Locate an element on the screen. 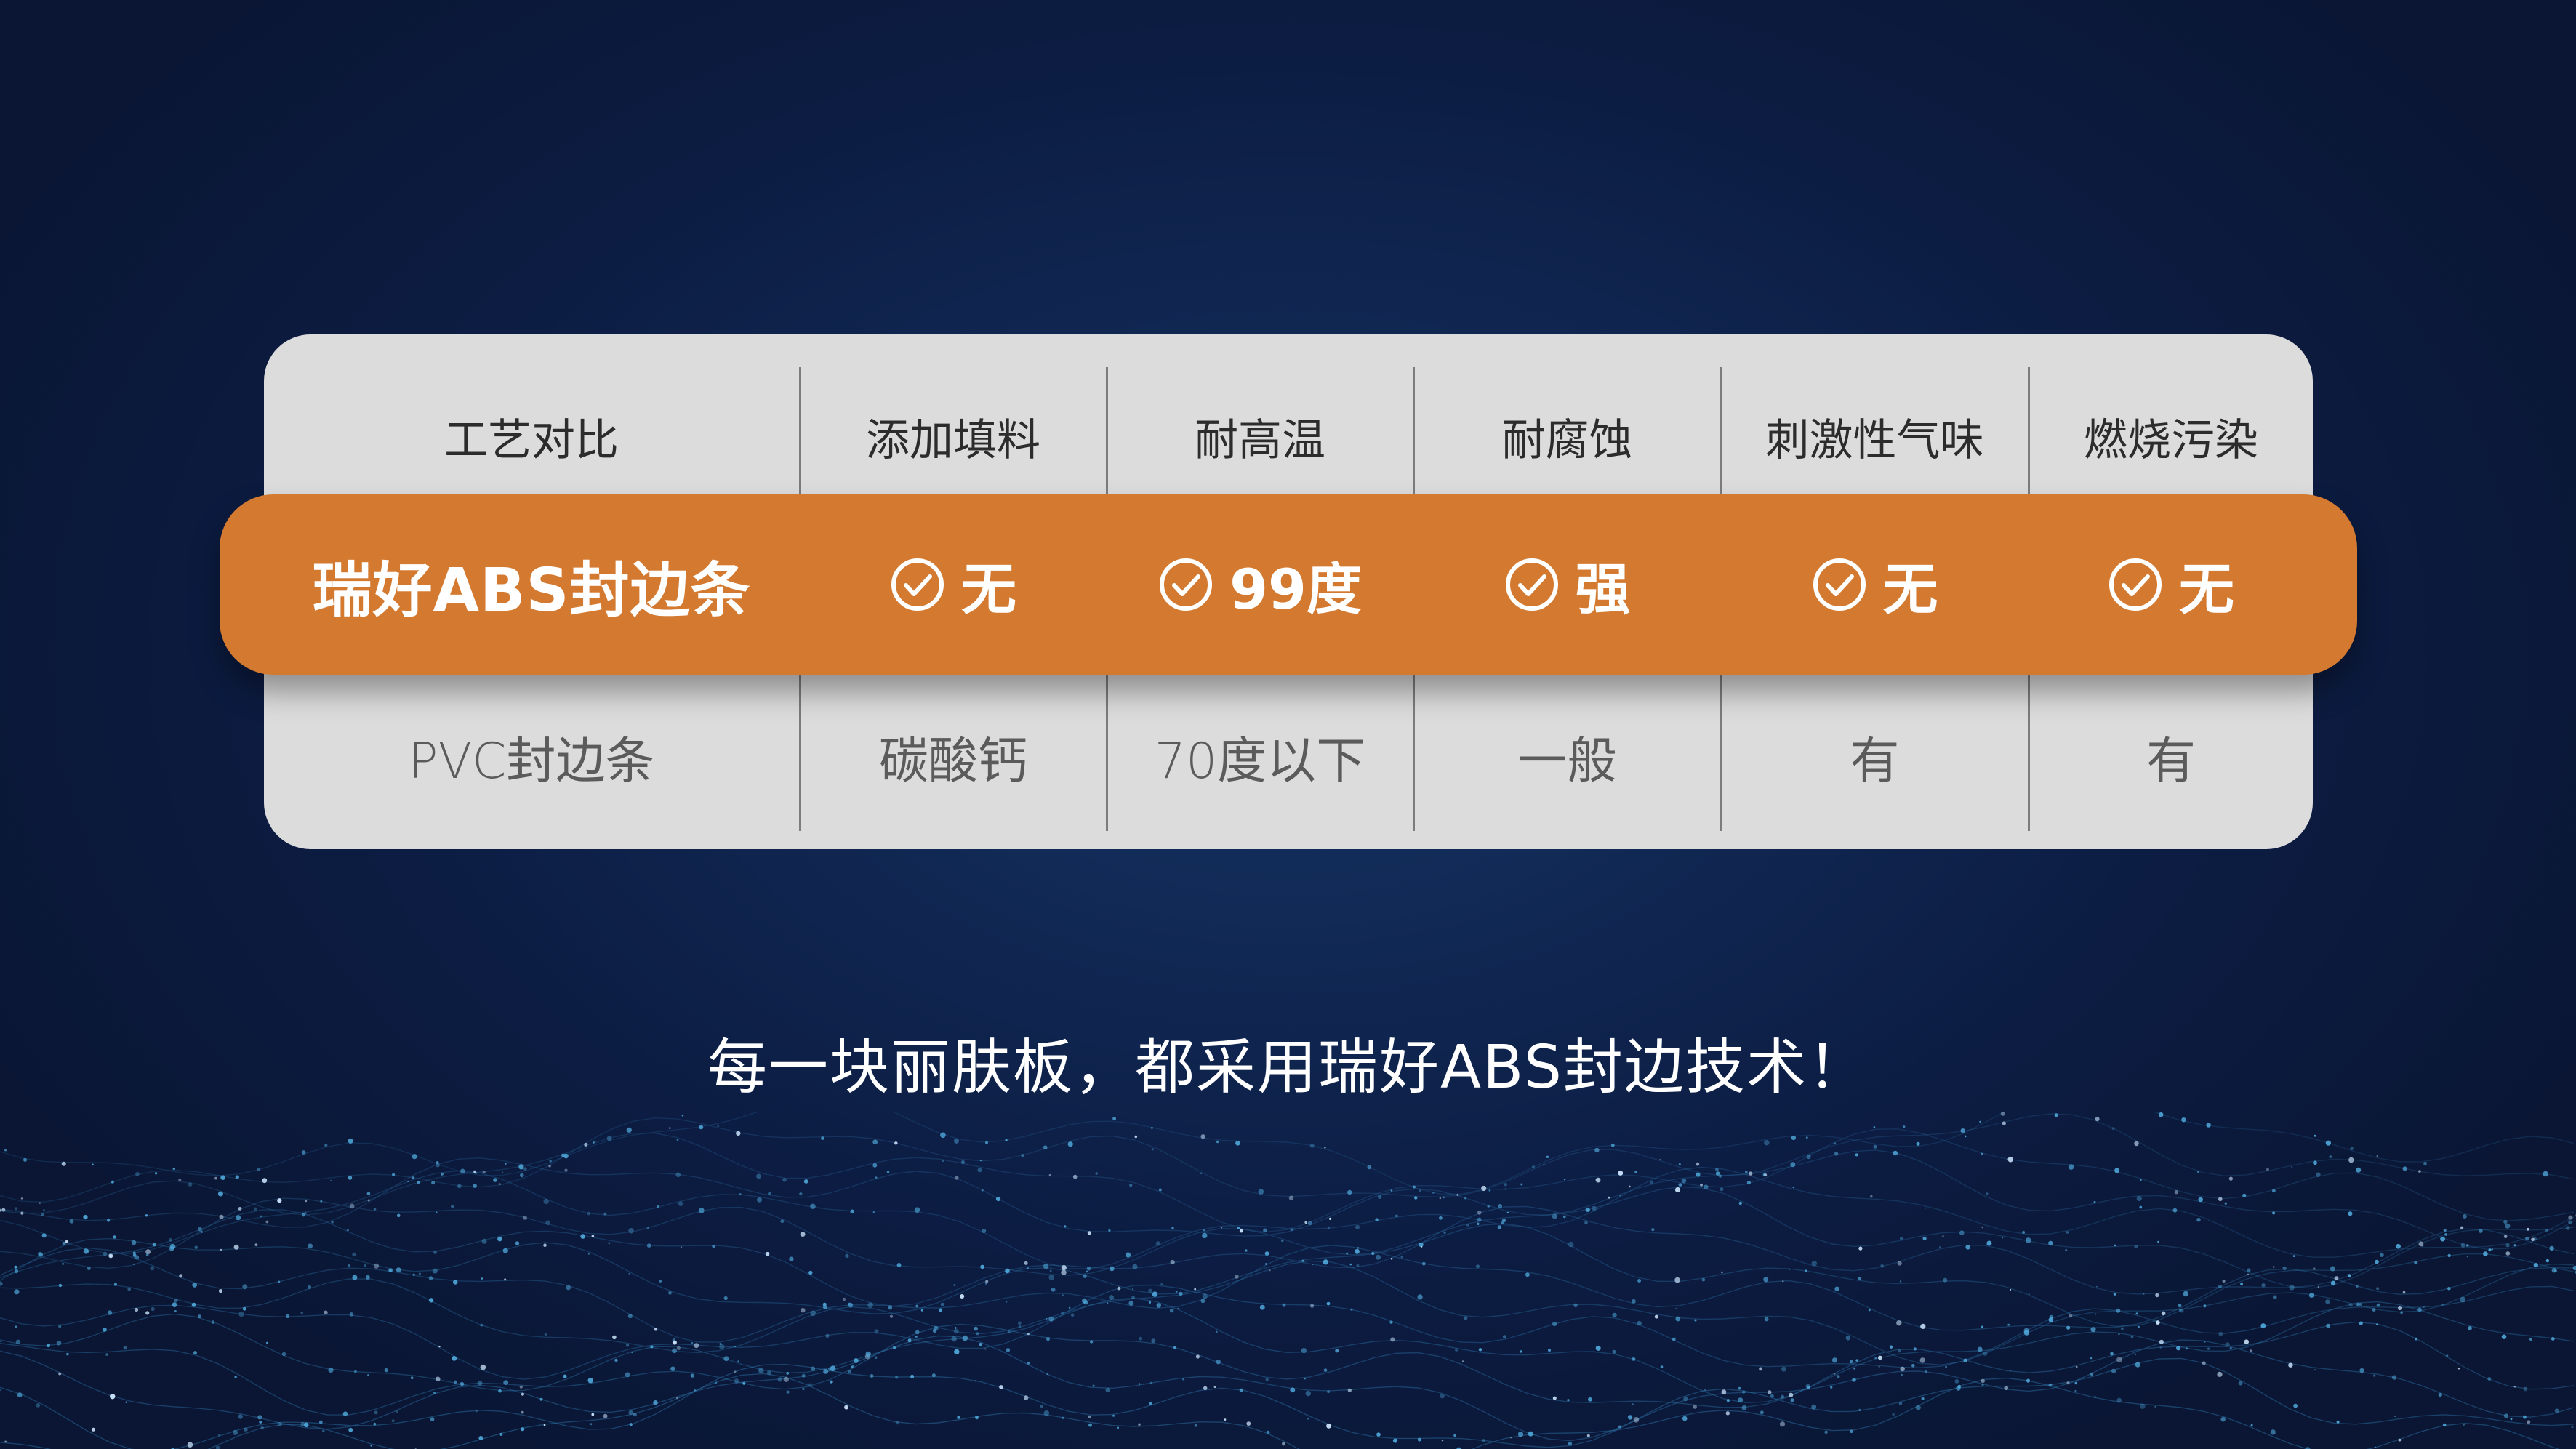 The width and height of the screenshot is (2576, 1449). header-odor: 刺激性气味 is located at coordinates (1875, 440).